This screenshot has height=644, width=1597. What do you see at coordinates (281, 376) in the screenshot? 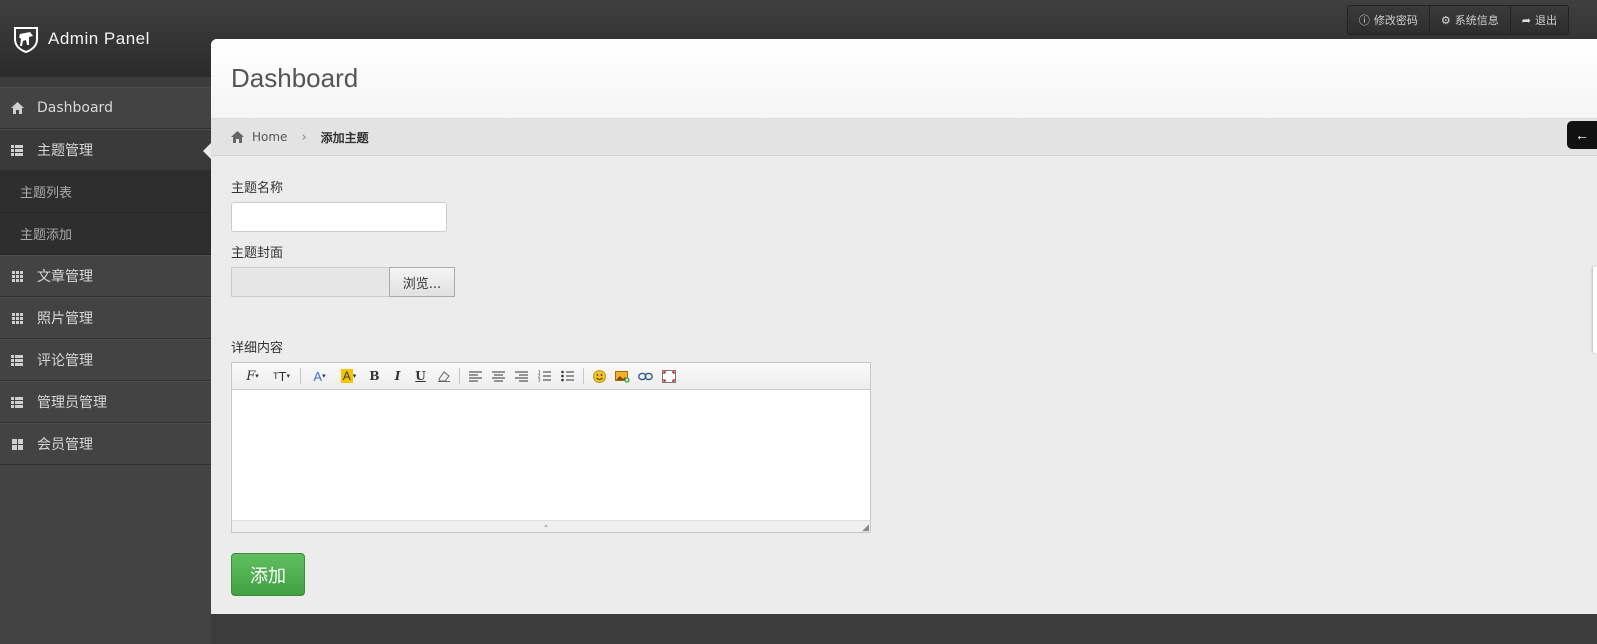
I see `font-size-icon: T T ▾` at bounding box center [281, 376].